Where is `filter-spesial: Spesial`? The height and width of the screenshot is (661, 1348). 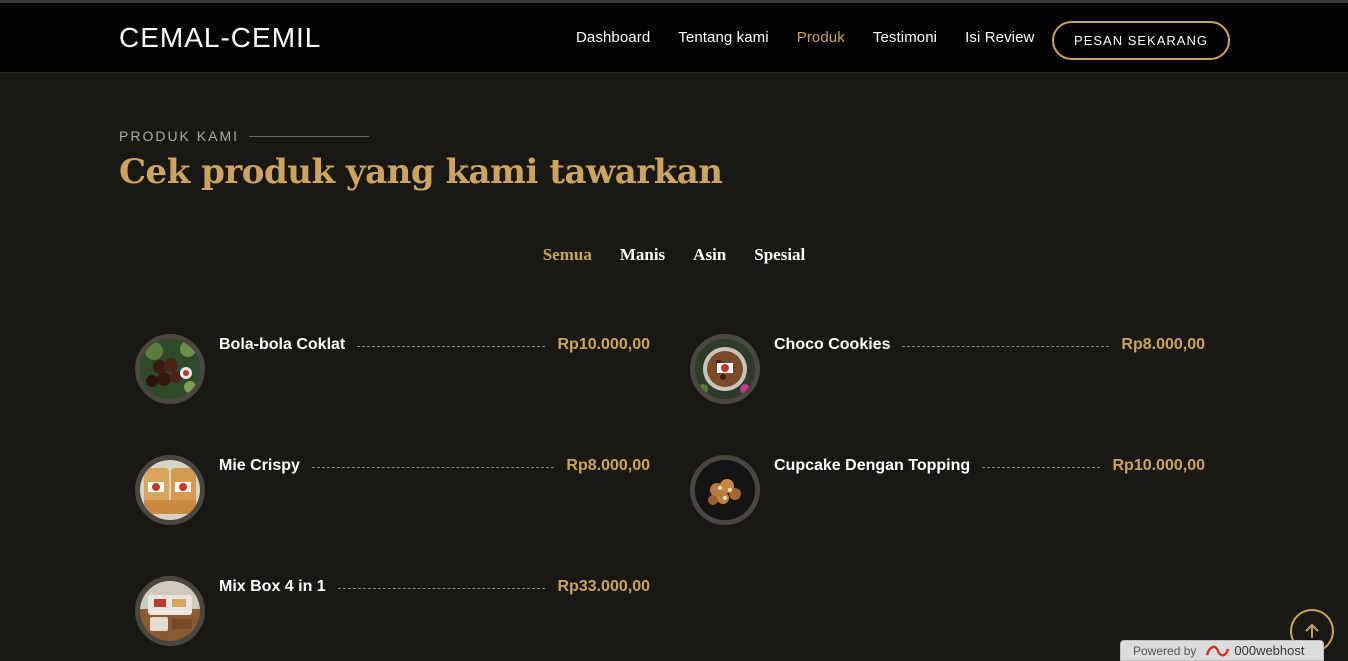 filter-spesial: Spesial is located at coordinates (779, 255).